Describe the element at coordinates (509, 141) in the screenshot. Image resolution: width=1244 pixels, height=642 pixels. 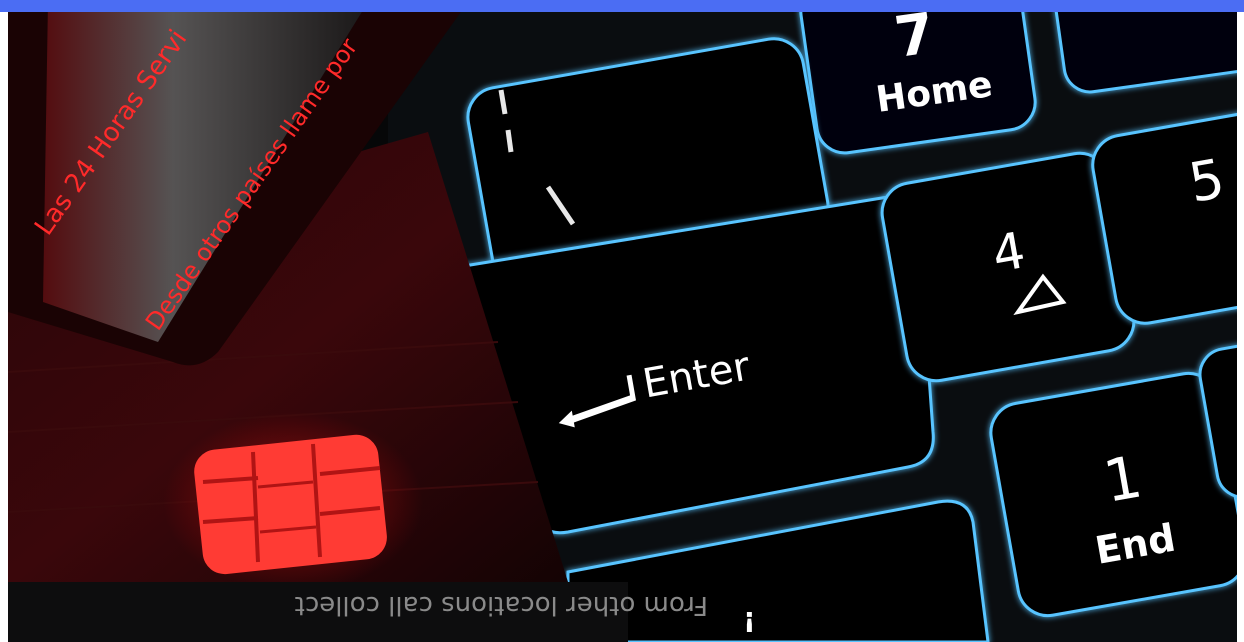
I see `pipe-glyph-bottom` at that location.